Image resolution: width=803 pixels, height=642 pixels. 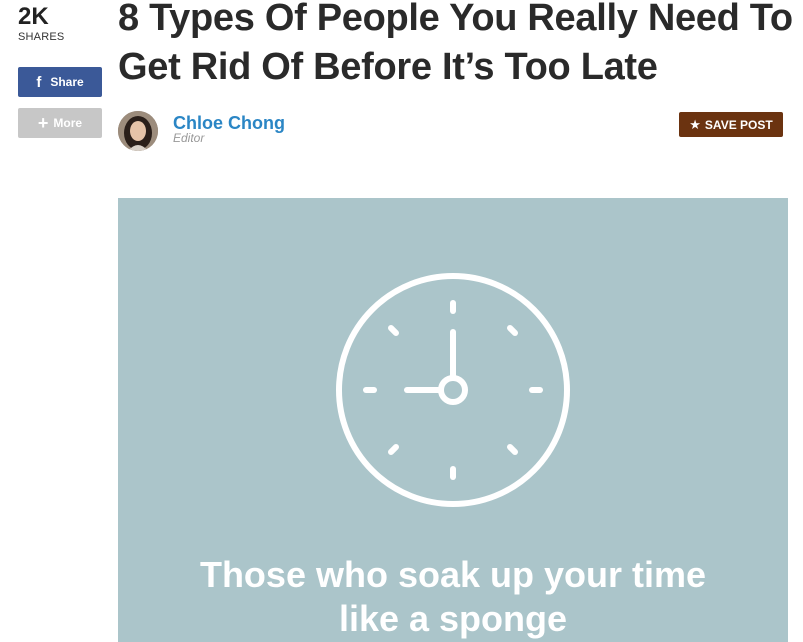 What do you see at coordinates (453, 618) in the screenshot?
I see `hero-caption-line-2: like a sponge` at bounding box center [453, 618].